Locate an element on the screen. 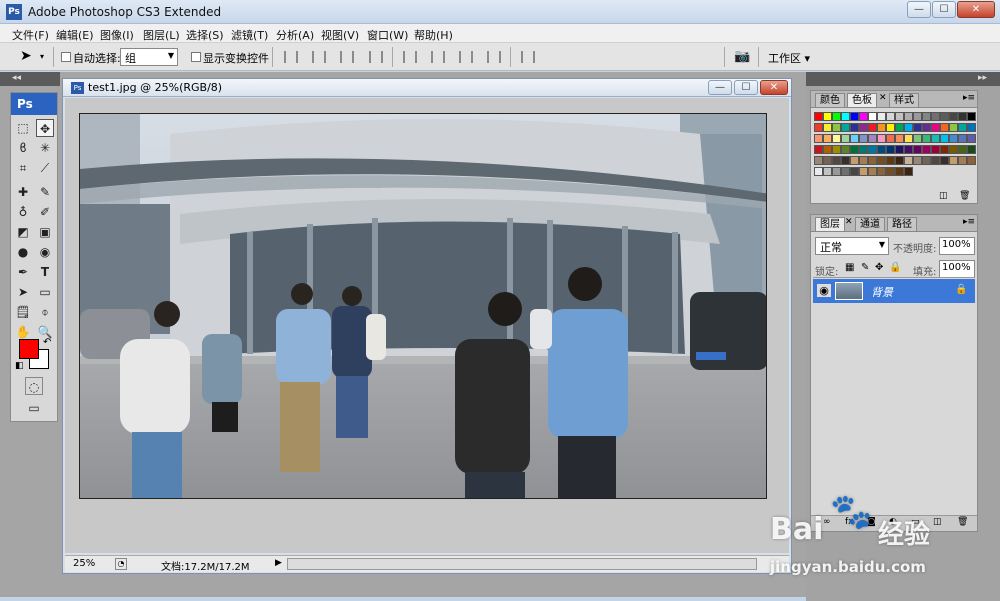 The width and height of the screenshot is (1000, 601). layers-tab-close-icon: ✕ is located at coordinates (849, 222).